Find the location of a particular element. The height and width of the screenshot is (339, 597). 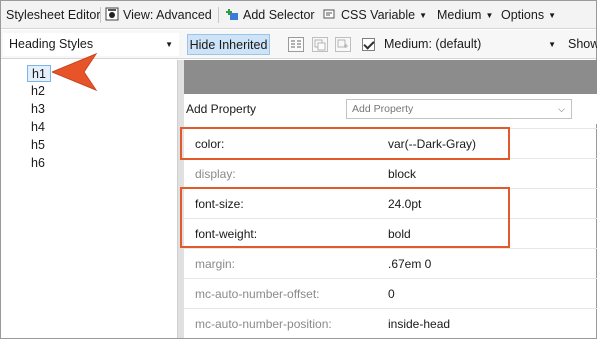

tree-item-h6: h6 is located at coordinates (38, 163).